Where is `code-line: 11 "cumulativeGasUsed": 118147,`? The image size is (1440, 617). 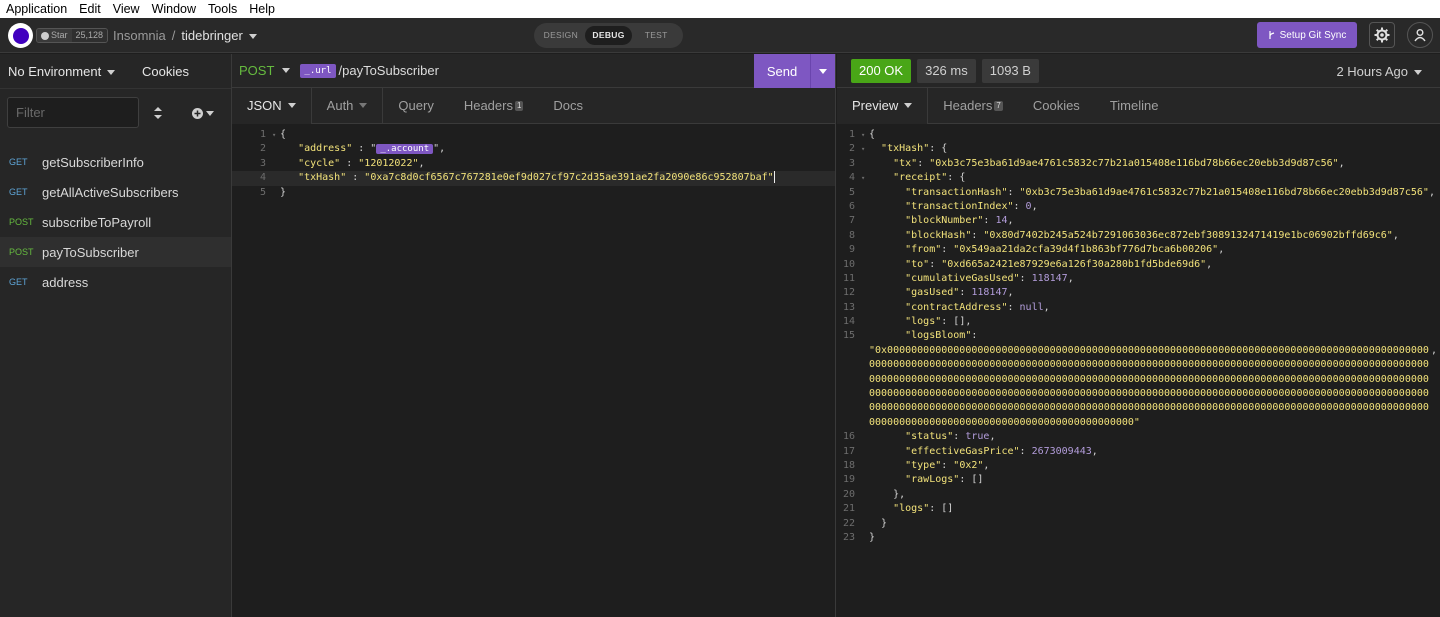
code-line: 11 "cumulativeGasUsed": 118147, is located at coordinates (958, 278).